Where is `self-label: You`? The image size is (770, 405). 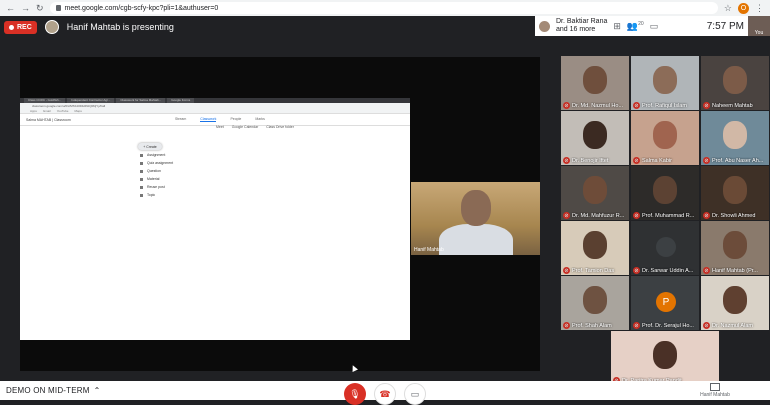 self-label: You is located at coordinates (759, 33).